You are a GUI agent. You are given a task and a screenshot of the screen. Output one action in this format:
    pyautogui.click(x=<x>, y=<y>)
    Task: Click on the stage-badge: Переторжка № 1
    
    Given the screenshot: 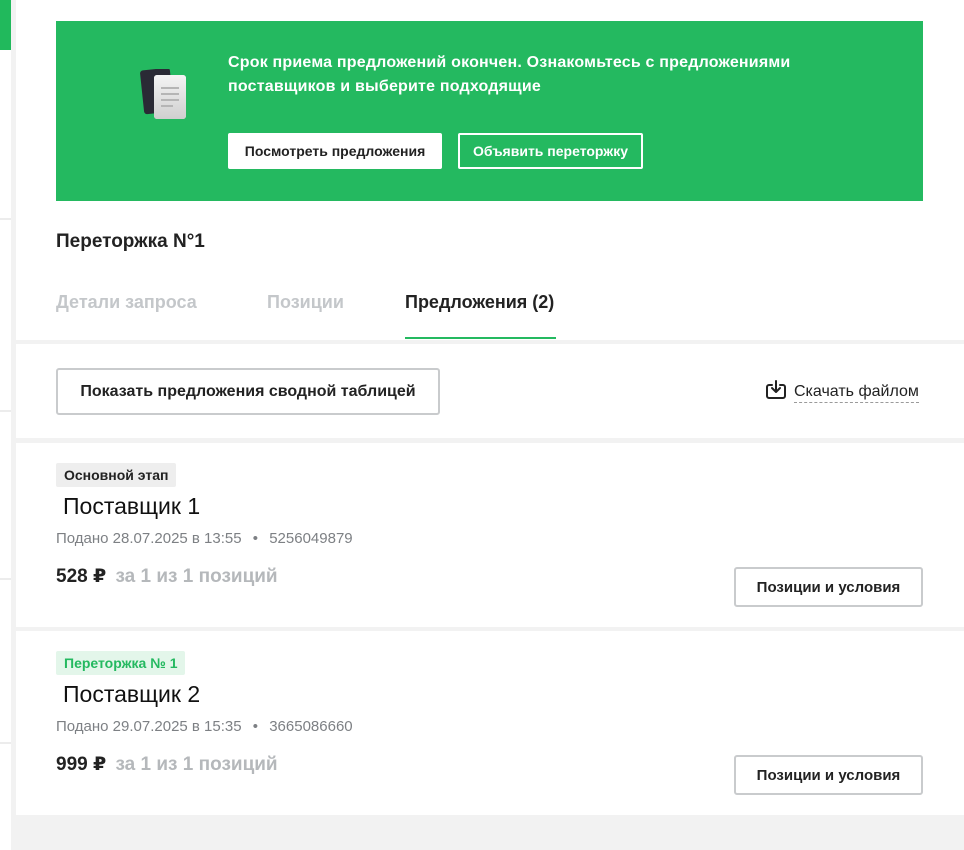 What is the action you would take?
    pyautogui.click(x=121, y=663)
    